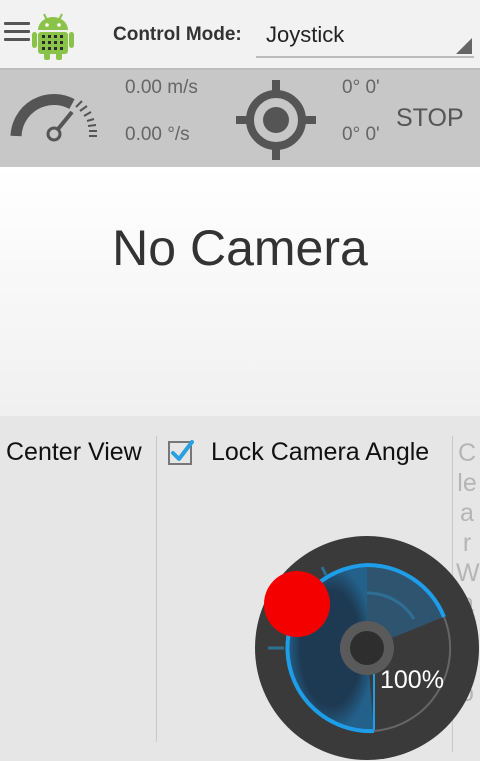  I want to click on hamburger-menu-icon, so click(17, 33).